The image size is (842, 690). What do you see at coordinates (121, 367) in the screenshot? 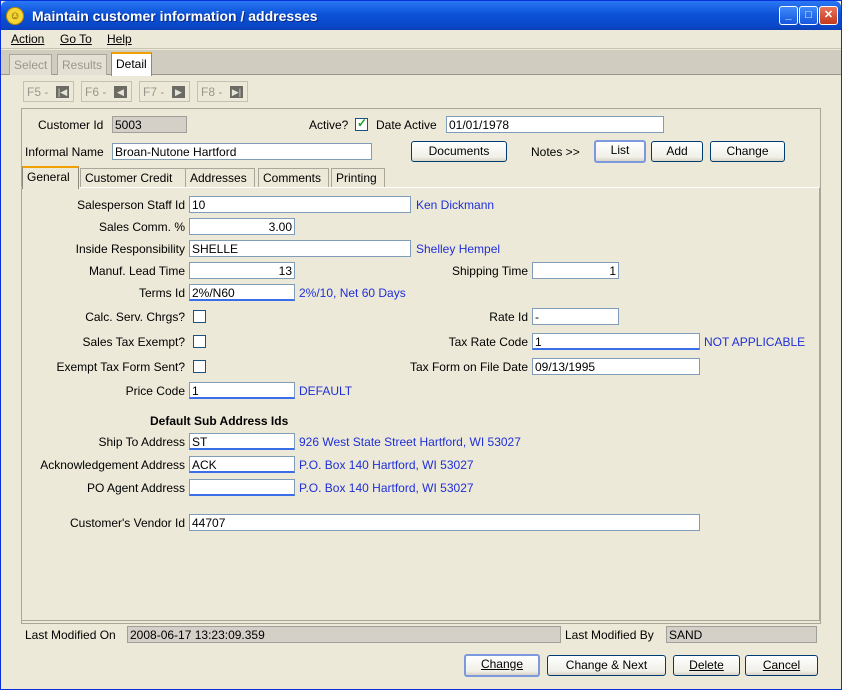
I see `exempt-form-label: Exempt Tax Form Sent?` at bounding box center [121, 367].